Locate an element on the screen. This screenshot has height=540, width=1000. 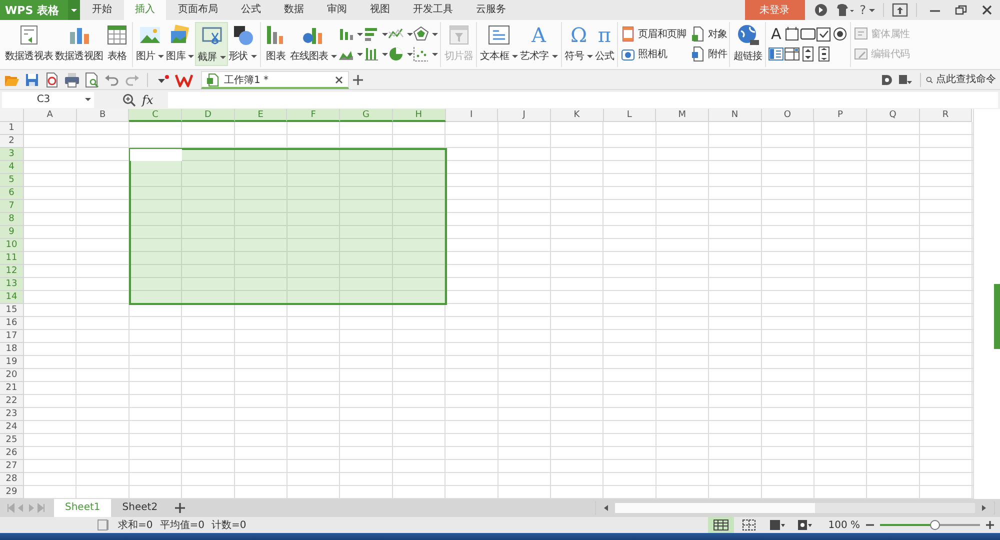
row-header: 29 is located at coordinates (12, 492).